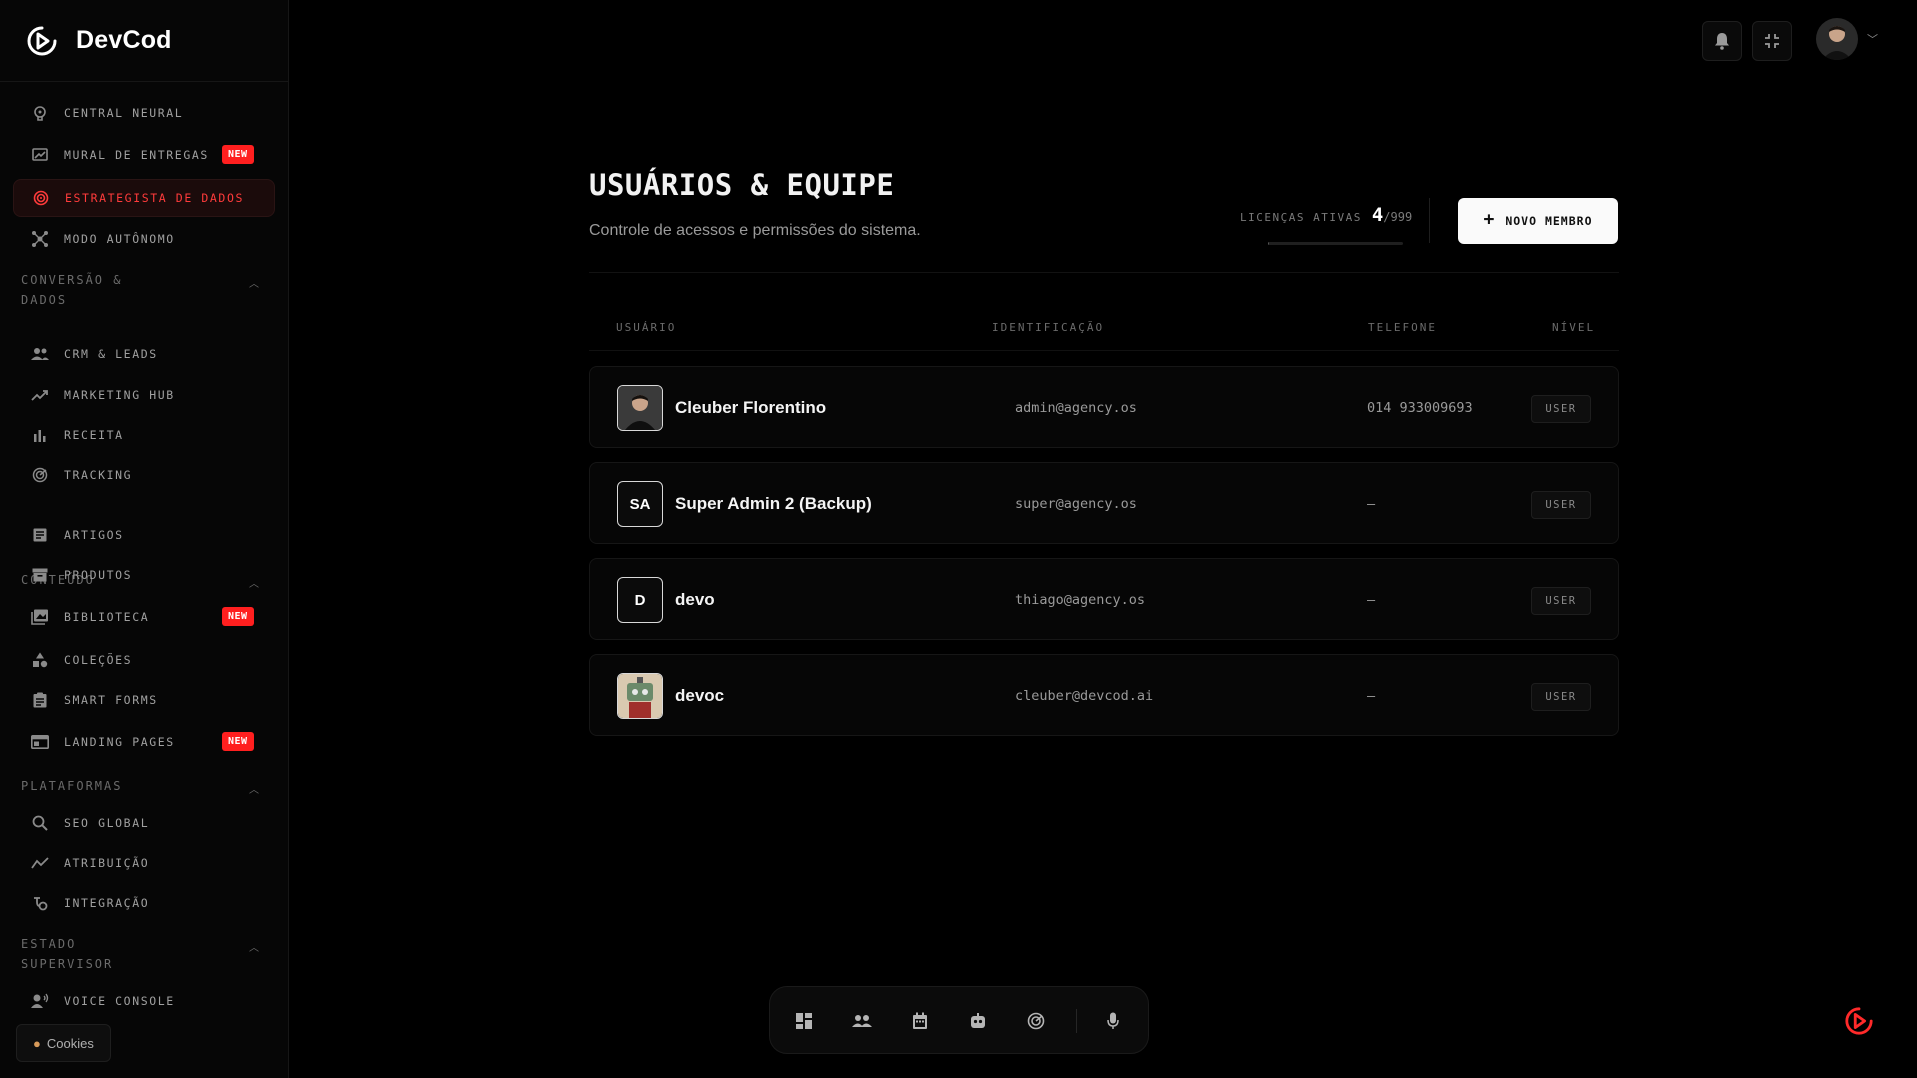 Image resolution: width=1917 pixels, height=1078 pixels. Describe the element at coordinates (107, 863) in the screenshot. I see `sidebar-item-label: ATRIBUIÇÃO` at that location.